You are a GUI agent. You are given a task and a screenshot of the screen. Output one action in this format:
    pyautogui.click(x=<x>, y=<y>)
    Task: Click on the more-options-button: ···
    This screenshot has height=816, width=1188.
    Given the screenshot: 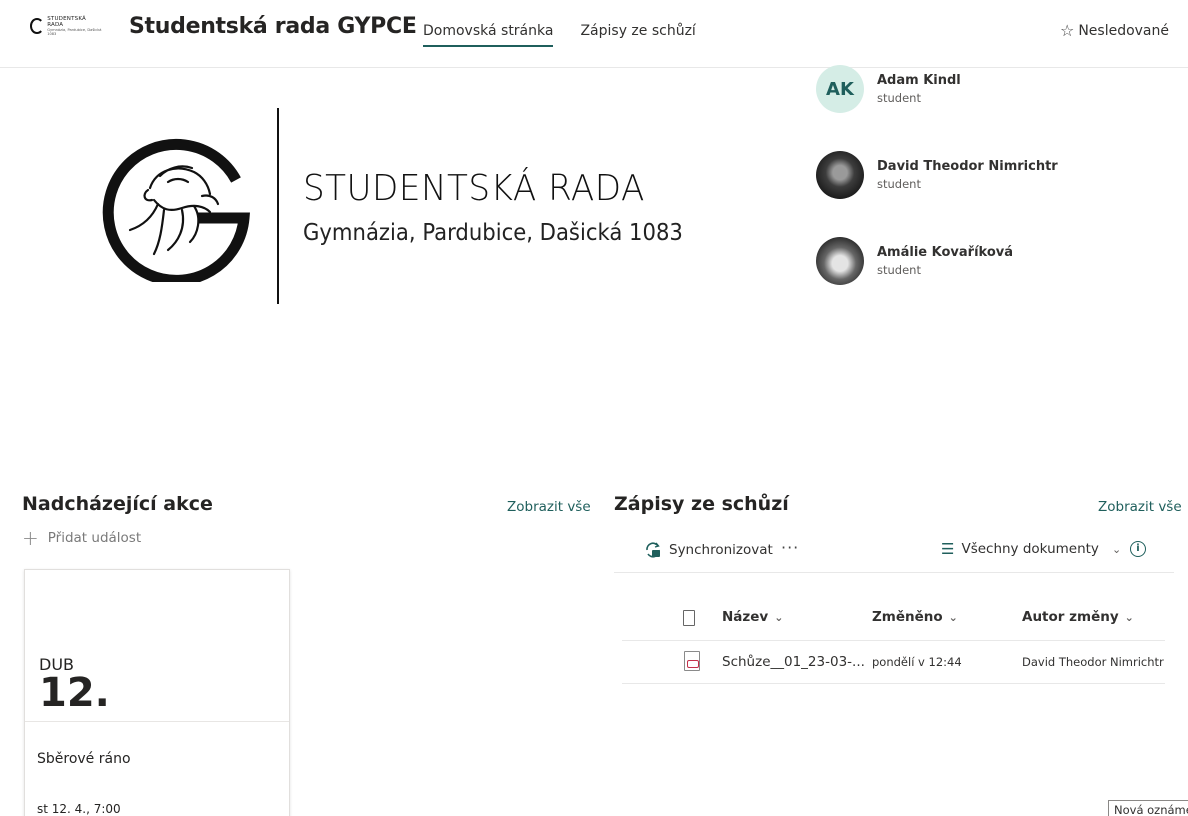 What is the action you would take?
    pyautogui.click(x=790, y=547)
    